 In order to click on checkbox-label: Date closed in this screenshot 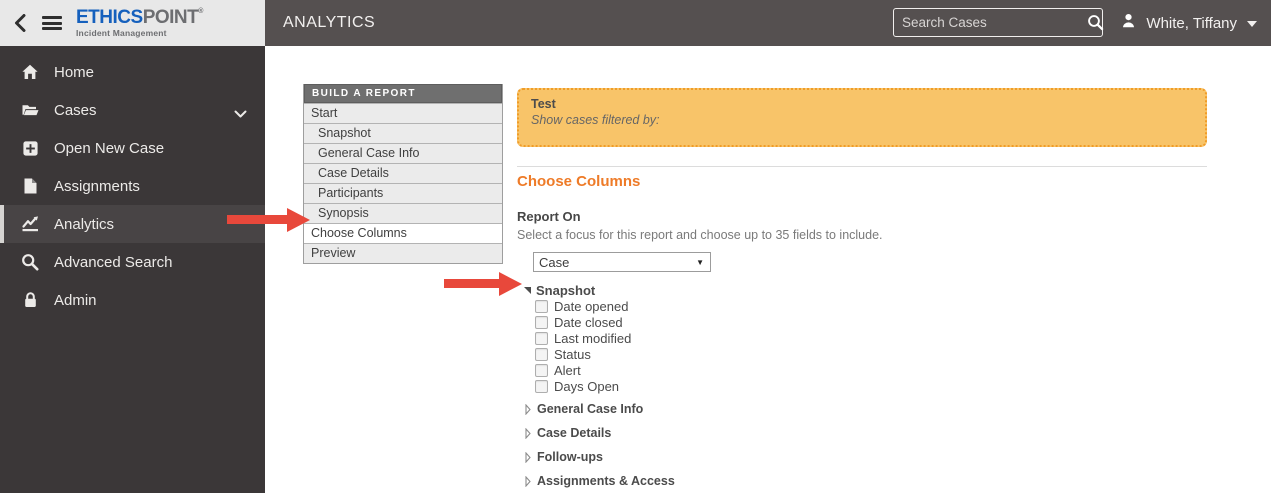, I will do `click(588, 322)`.